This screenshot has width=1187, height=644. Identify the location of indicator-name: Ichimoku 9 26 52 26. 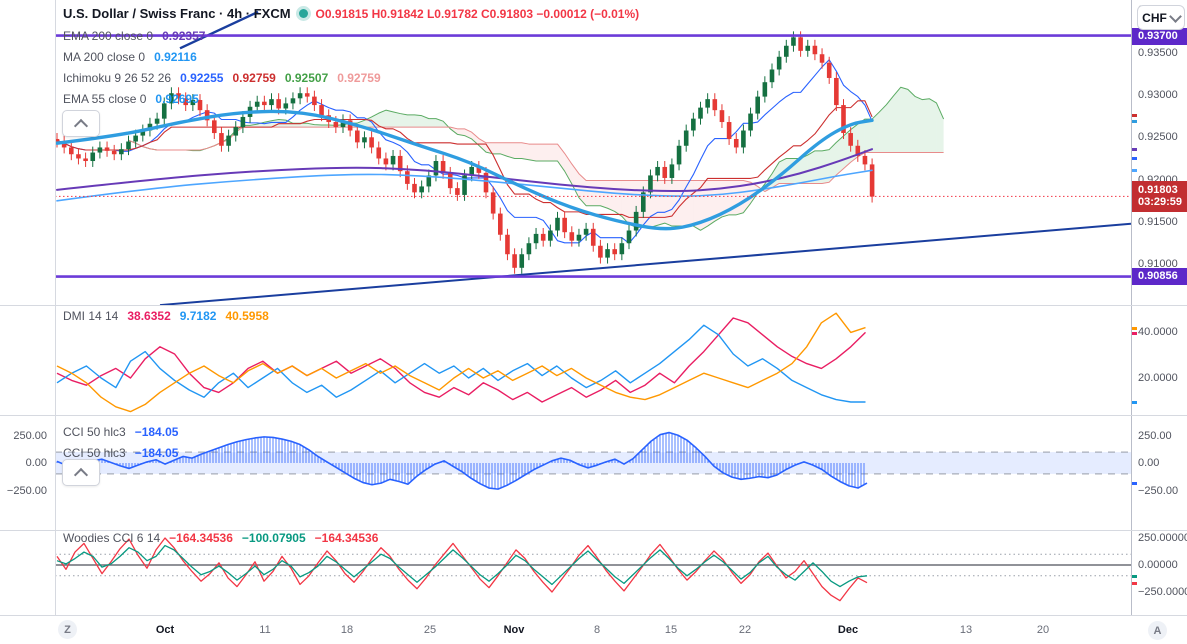
(117, 78).